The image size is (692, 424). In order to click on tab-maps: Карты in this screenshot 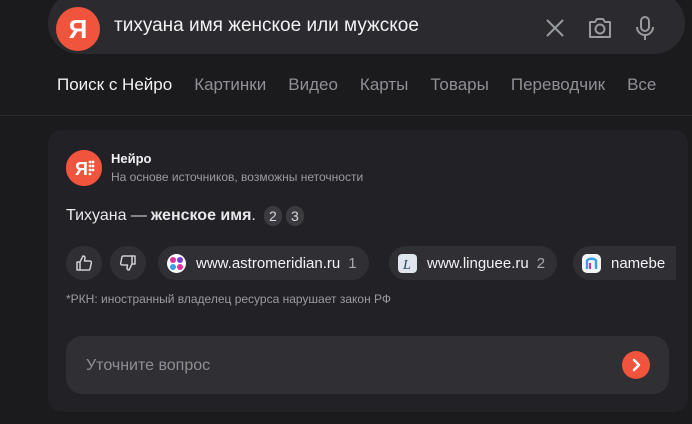, I will do `click(384, 85)`.